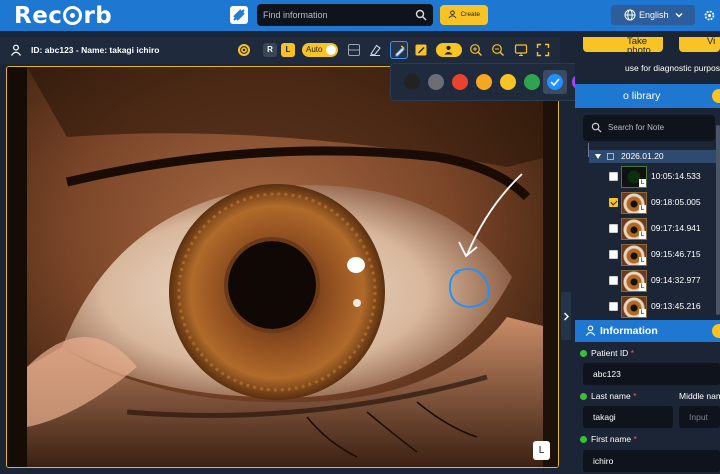  What do you see at coordinates (676, 306) in the screenshot?
I see `photo-time: 09:13:45.216` at bounding box center [676, 306].